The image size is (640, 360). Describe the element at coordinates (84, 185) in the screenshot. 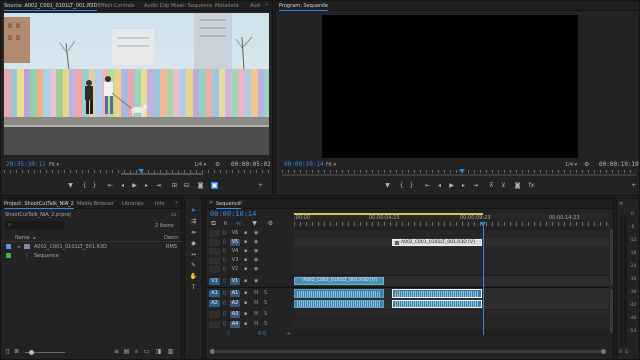

I see `mark-in-icon: {` at that location.